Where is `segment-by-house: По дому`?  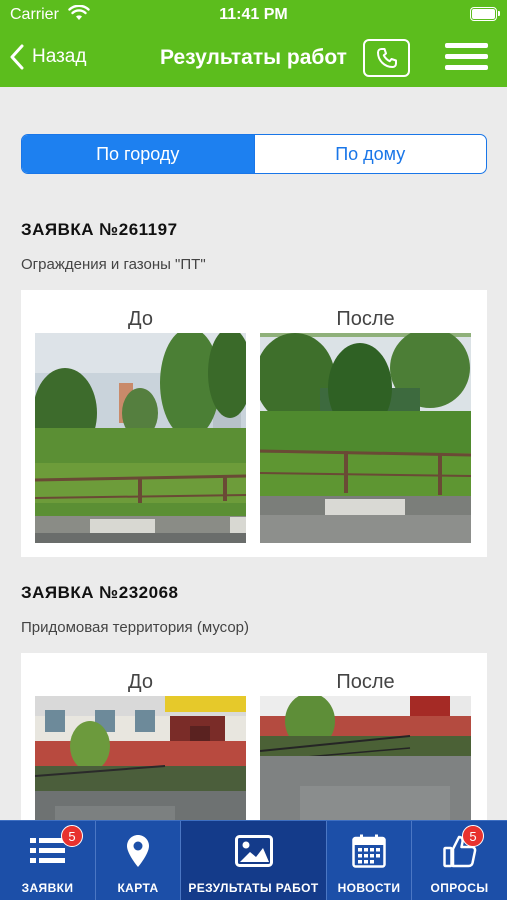 segment-by-house: По дому is located at coordinates (370, 154).